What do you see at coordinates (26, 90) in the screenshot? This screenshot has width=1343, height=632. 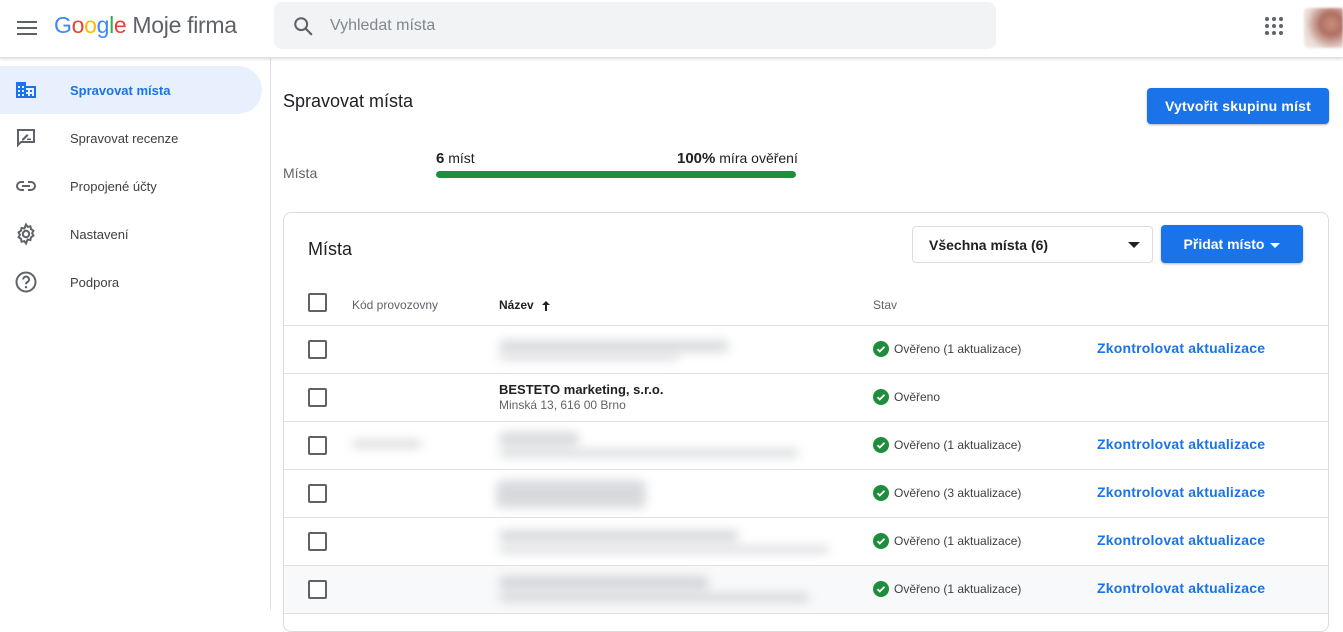 I see `building-icon` at bounding box center [26, 90].